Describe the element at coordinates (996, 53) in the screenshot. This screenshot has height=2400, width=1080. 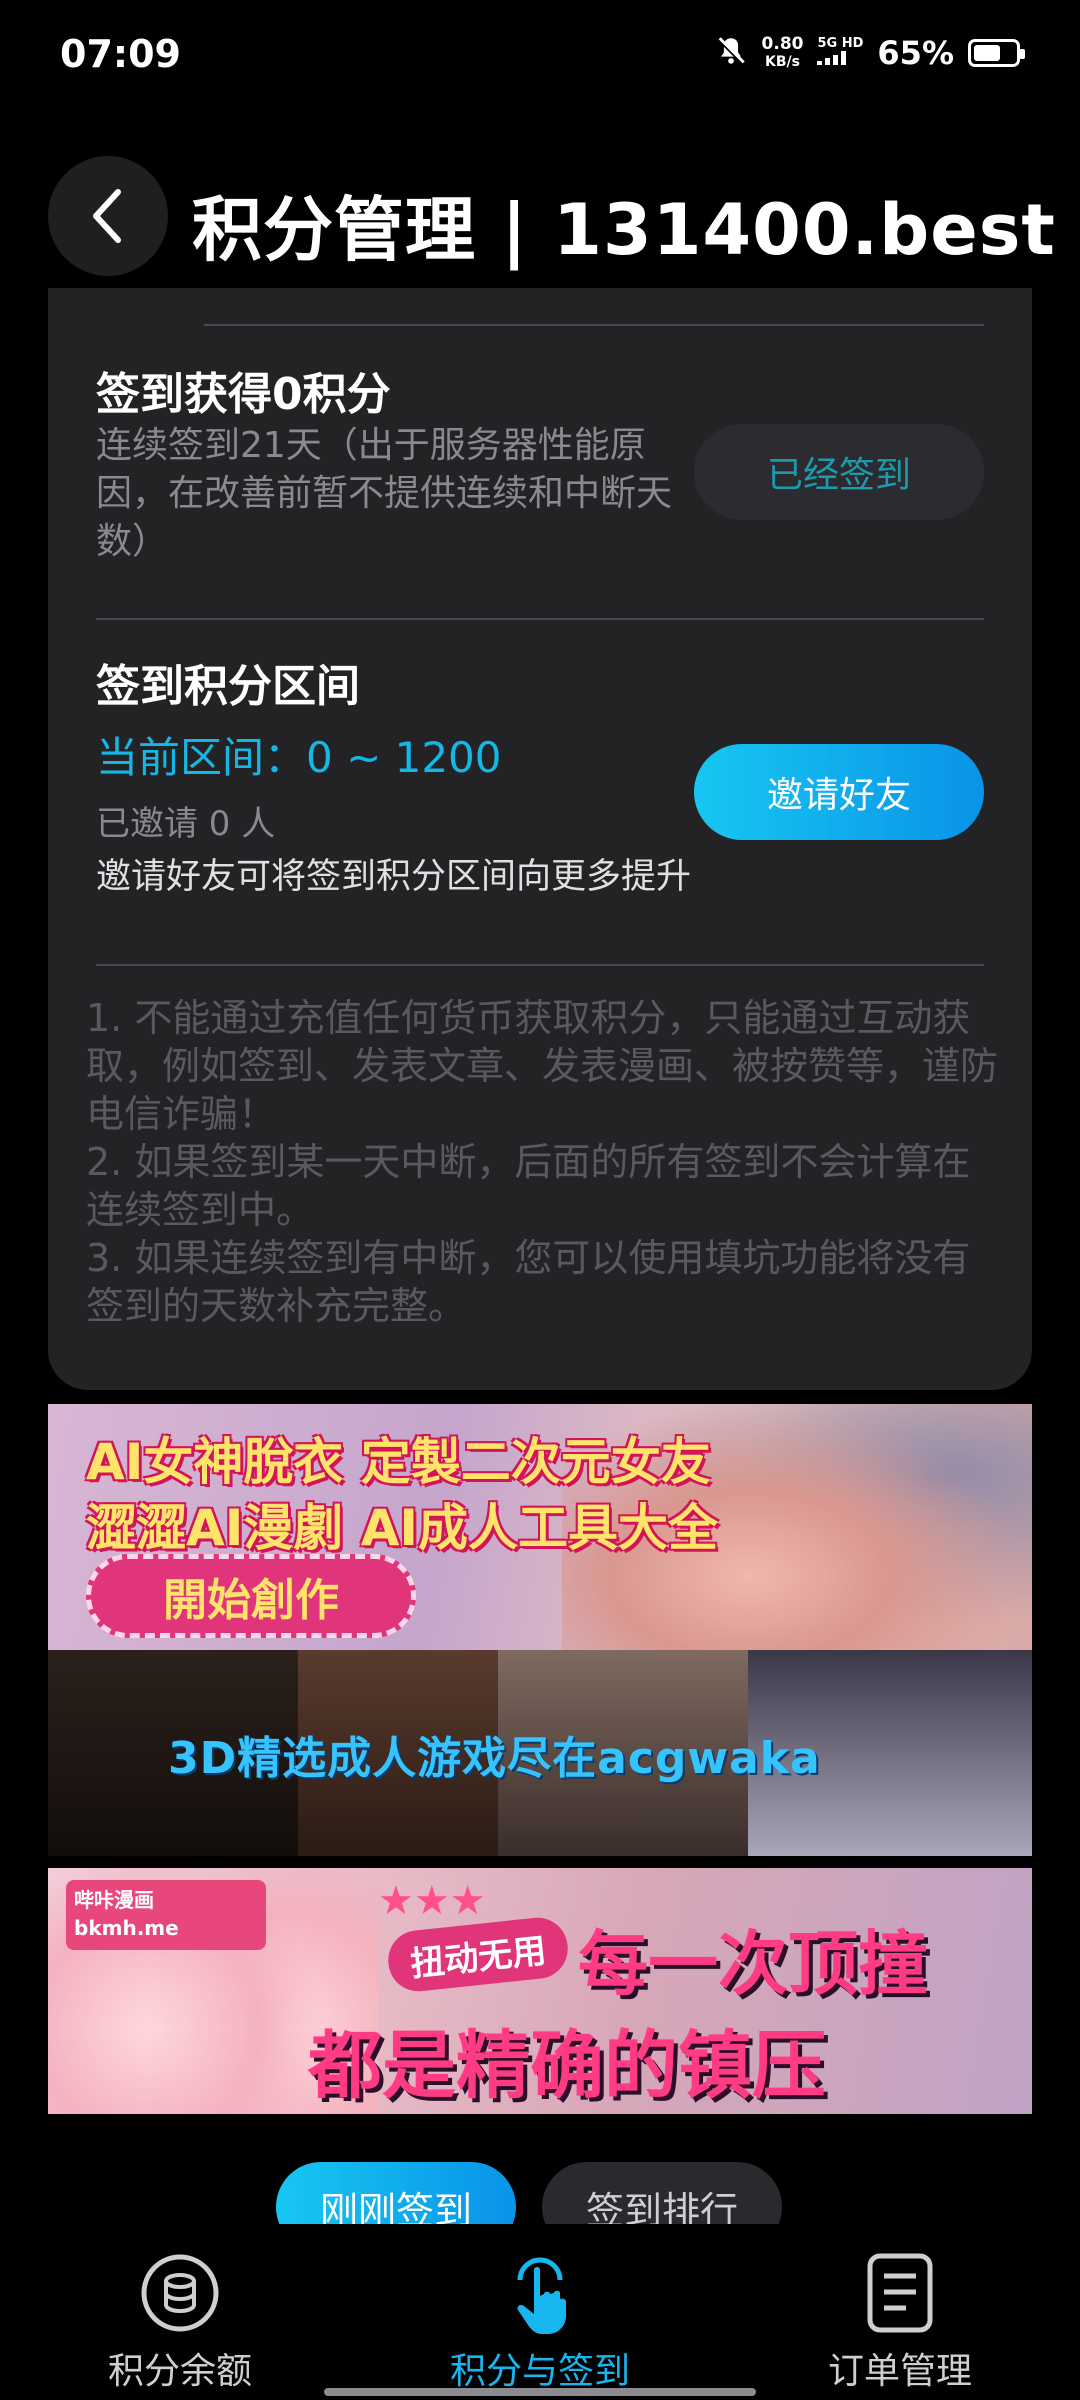
I see `battery-icon` at that location.